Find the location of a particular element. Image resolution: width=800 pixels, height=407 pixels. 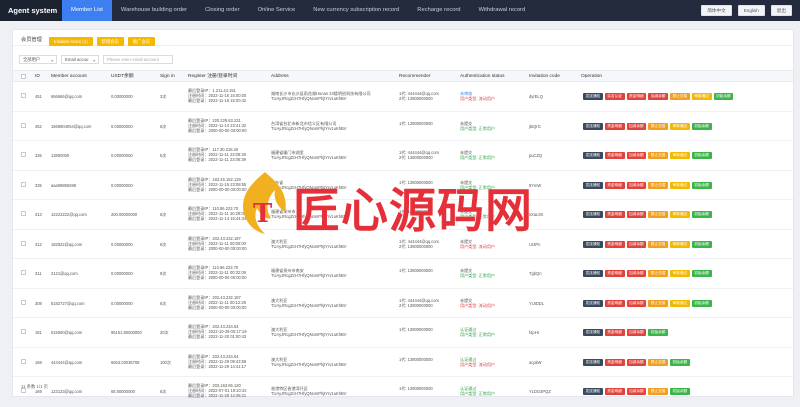

nav-item-recharge-record: Recharge record is located at coordinates (438, 10).